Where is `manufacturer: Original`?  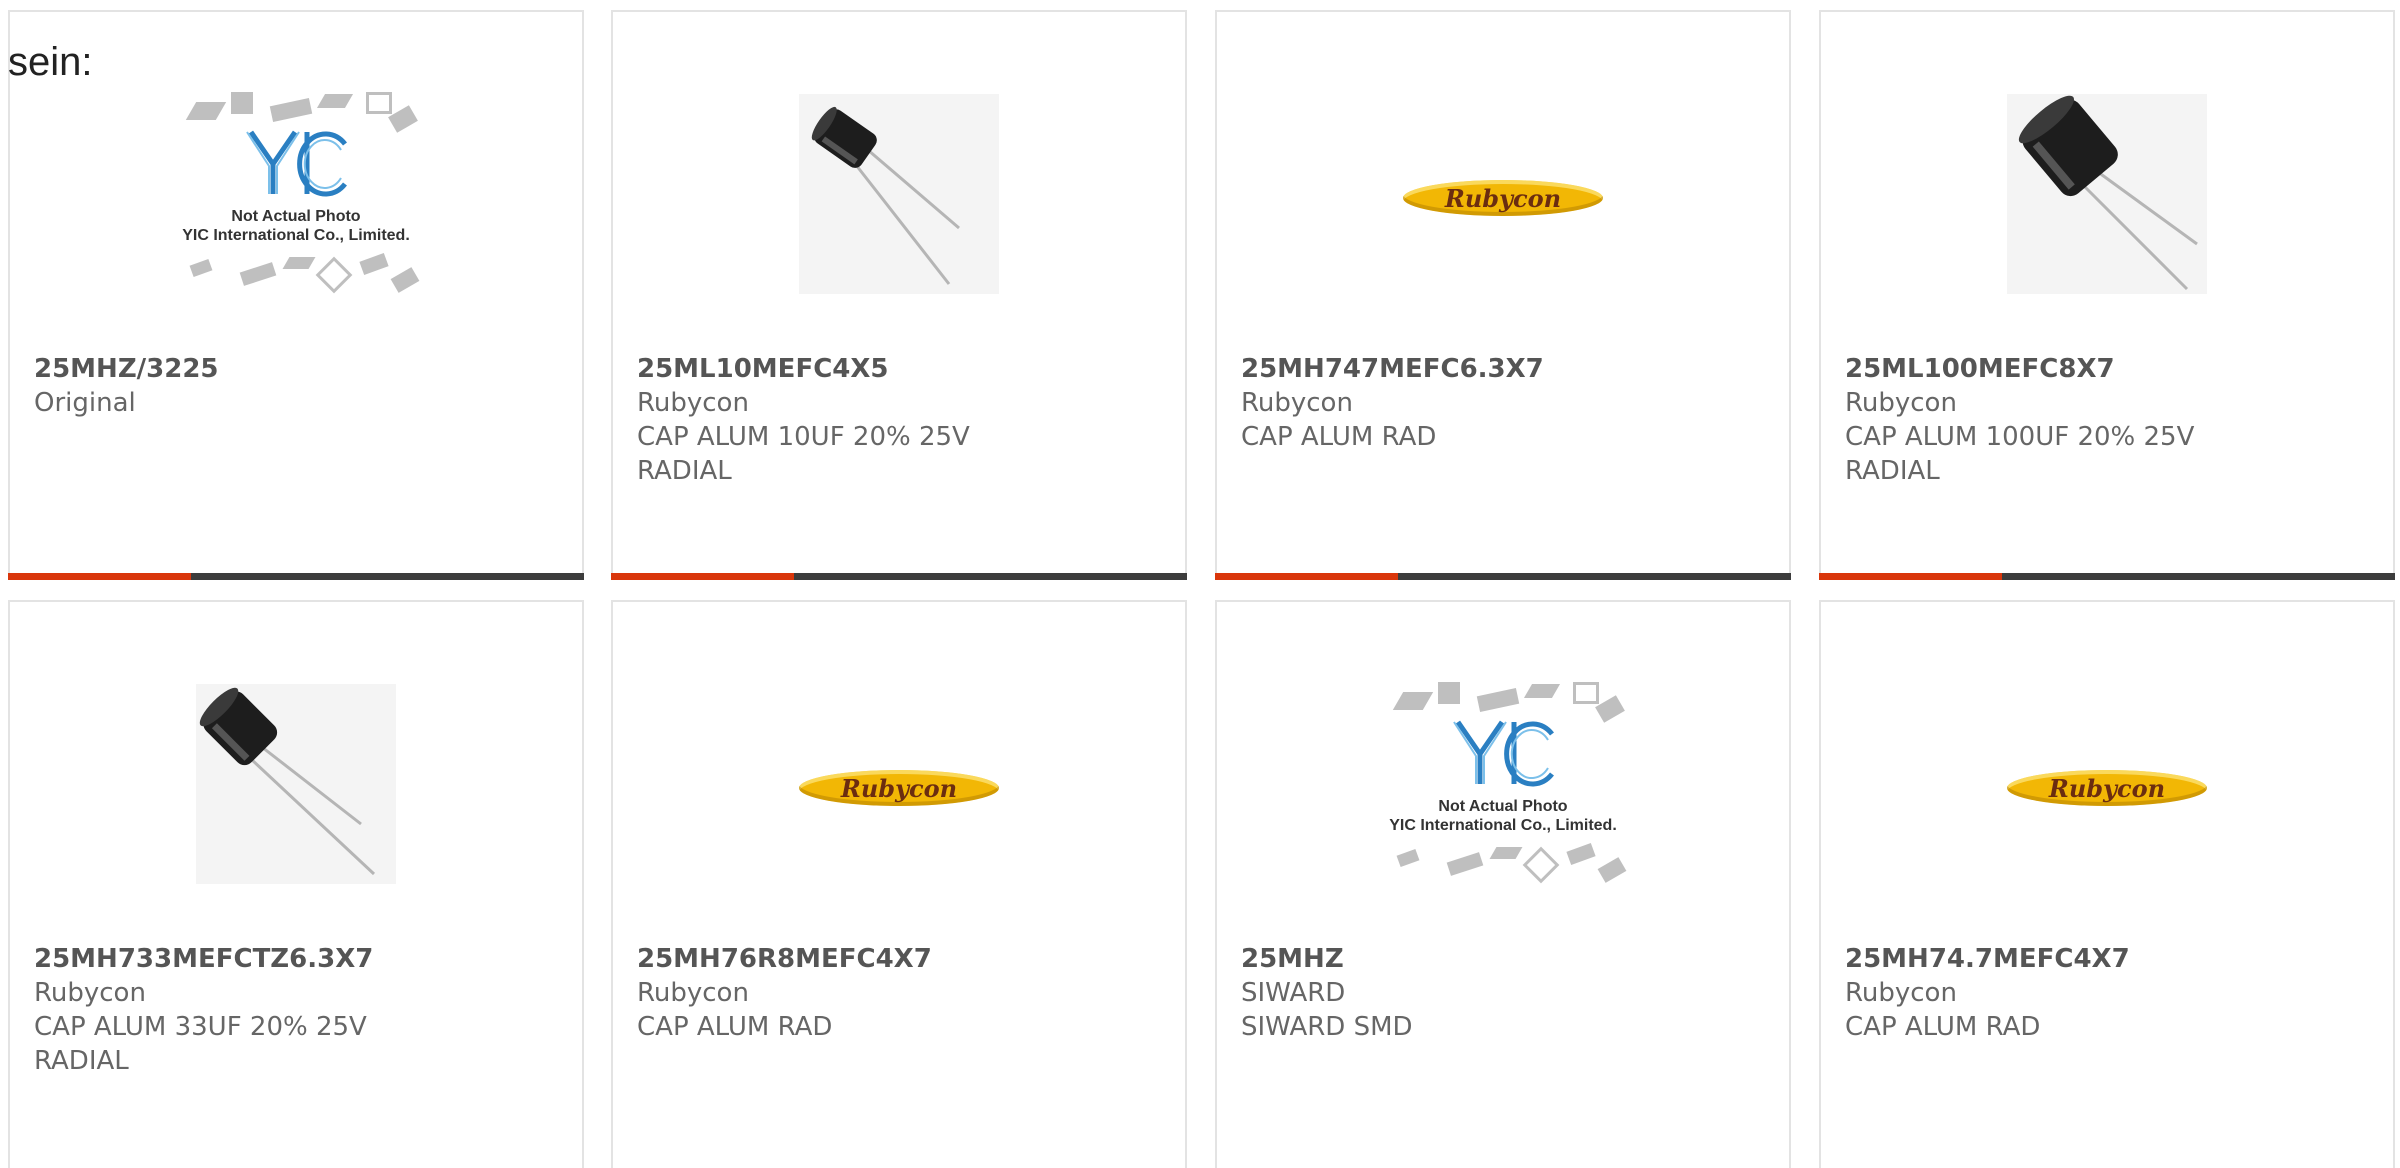
manufacturer: Original is located at coordinates (85, 403).